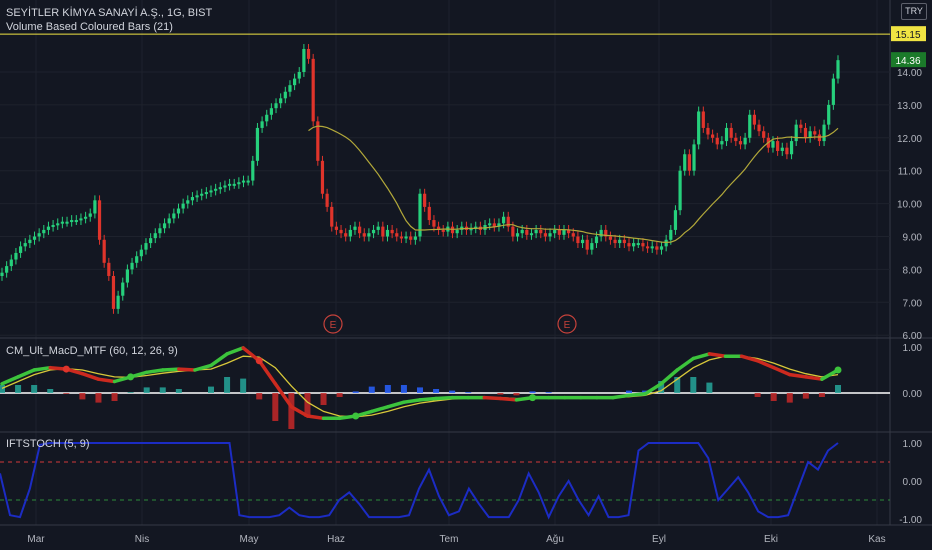  What do you see at coordinates (909, 73) in the screenshot?
I see `y-tick-label: 14.00` at bounding box center [909, 73].